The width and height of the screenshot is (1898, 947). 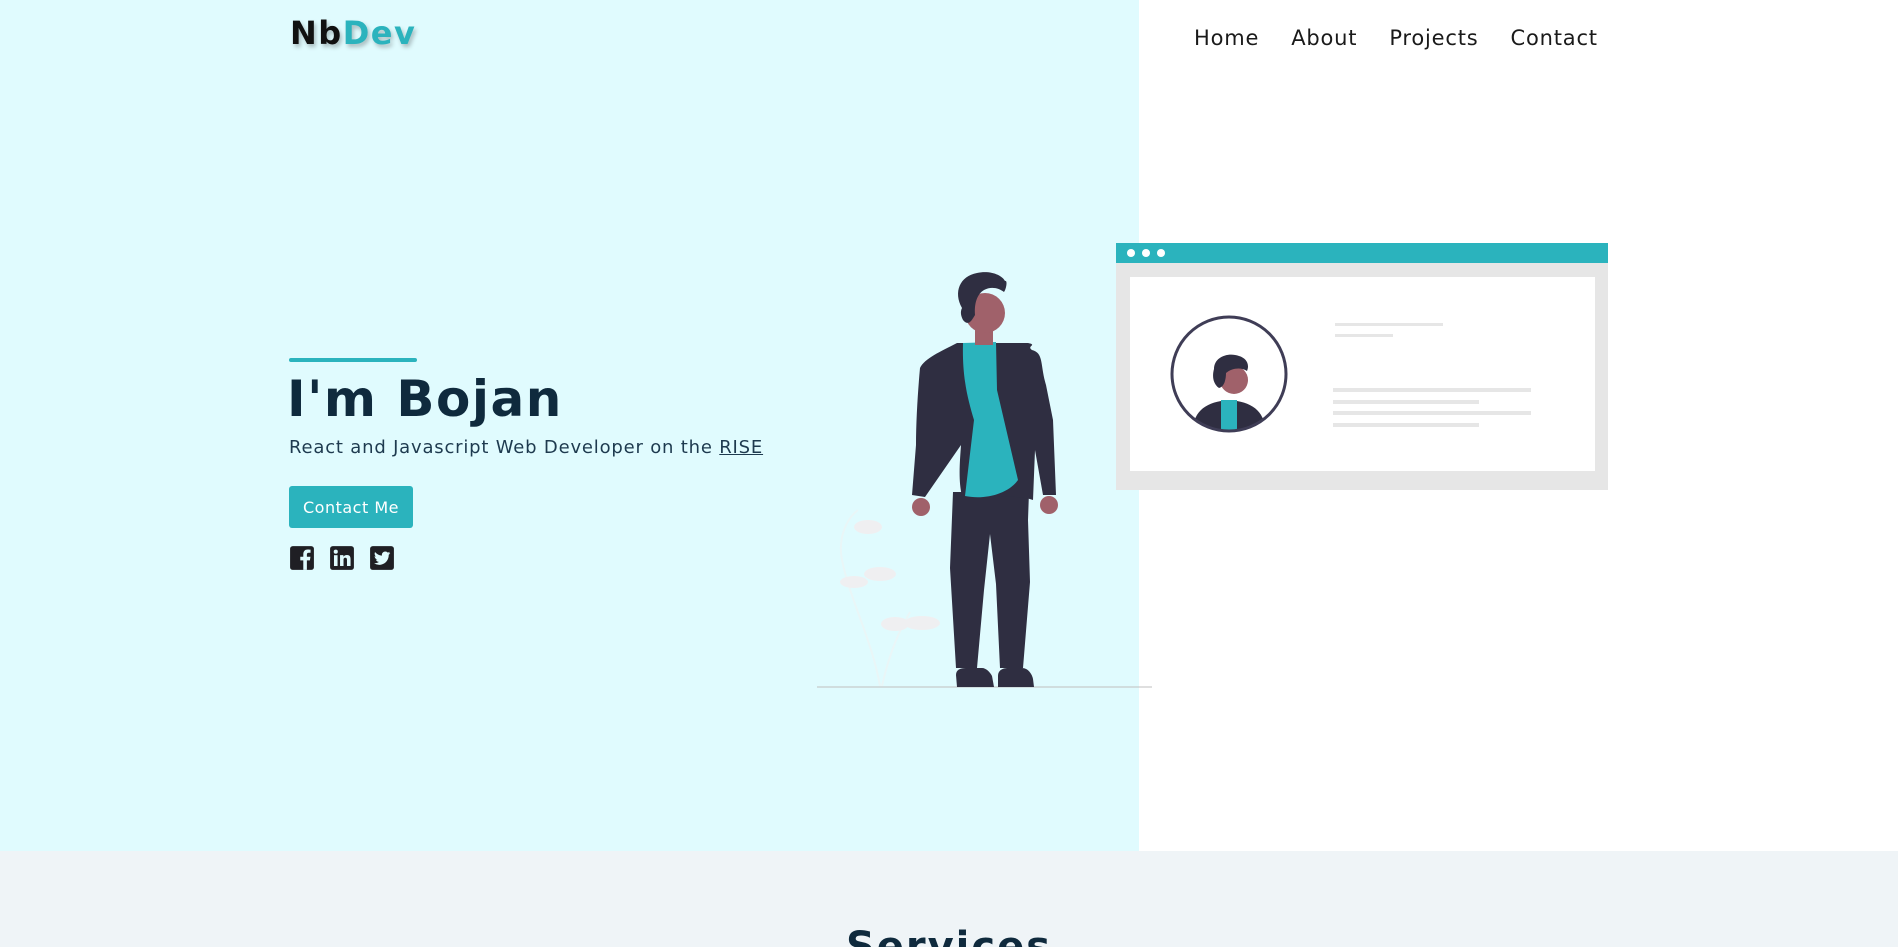 What do you see at coordinates (889, 598) in the screenshot?
I see `plant-decoration` at bounding box center [889, 598].